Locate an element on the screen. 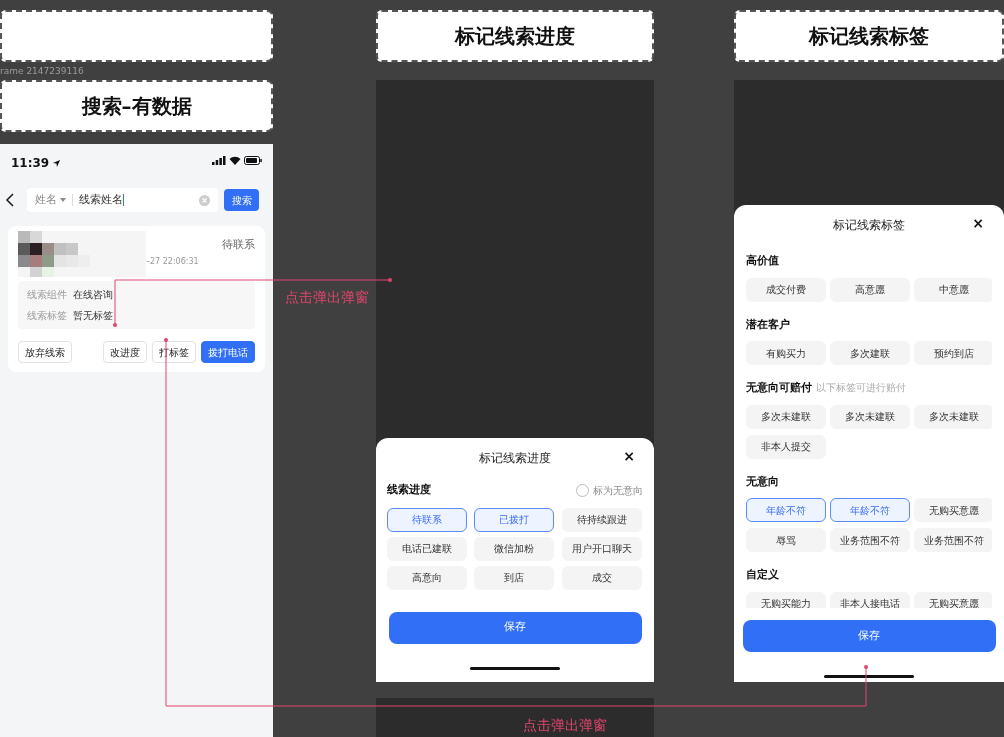  tag-chip: 待联系 is located at coordinates (427, 519).